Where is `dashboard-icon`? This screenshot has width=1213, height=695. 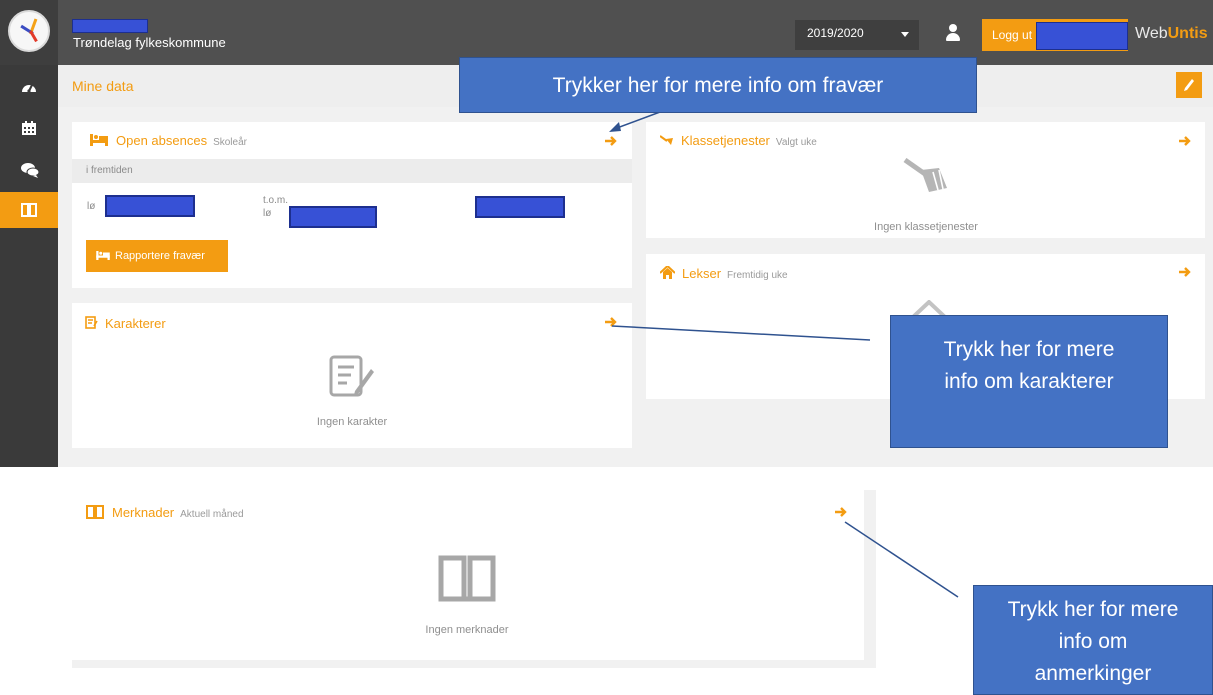
dashboard-icon is located at coordinates (29, 88).